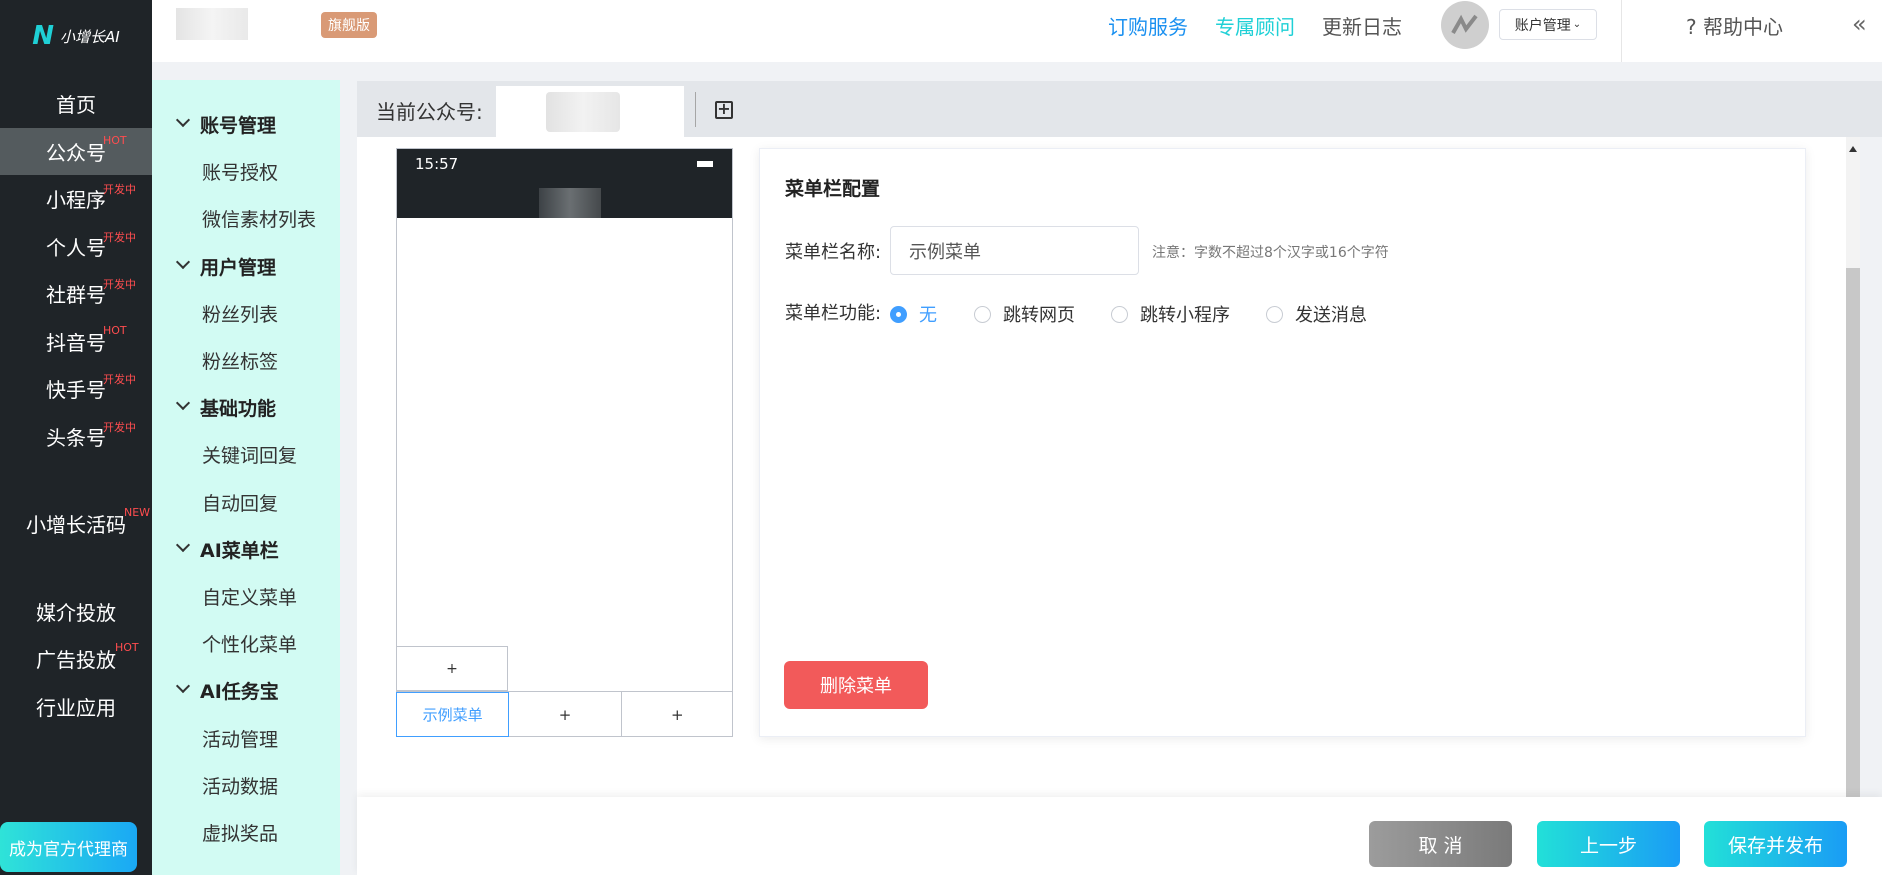 The width and height of the screenshot is (1882, 875). Describe the element at coordinates (246, 643) in the screenshot. I see `submenu-item-personal-menu: 个性化菜单` at that location.